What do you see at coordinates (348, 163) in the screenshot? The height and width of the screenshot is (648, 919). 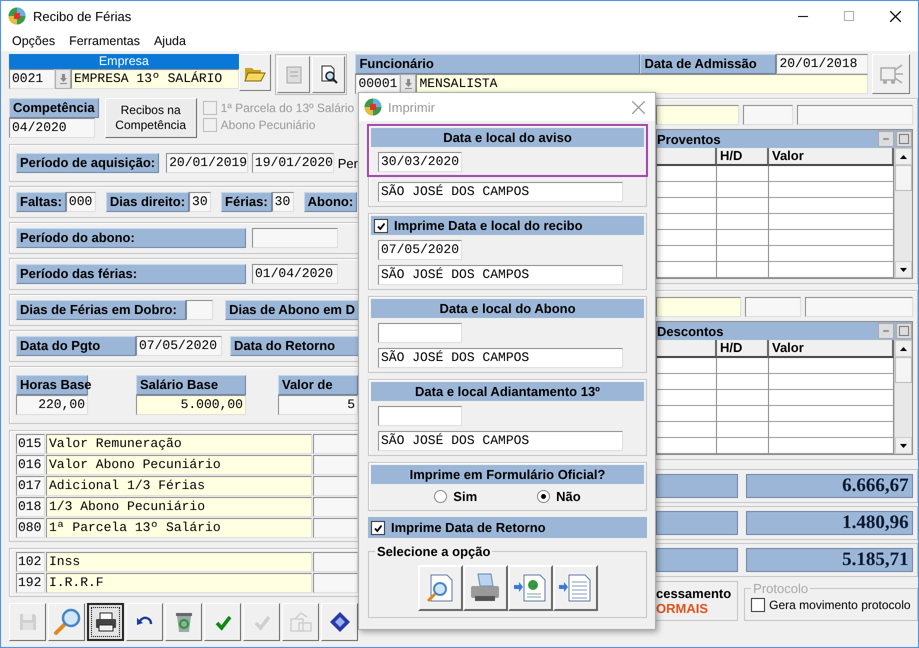 I see `field-label: Per` at bounding box center [348, 163].